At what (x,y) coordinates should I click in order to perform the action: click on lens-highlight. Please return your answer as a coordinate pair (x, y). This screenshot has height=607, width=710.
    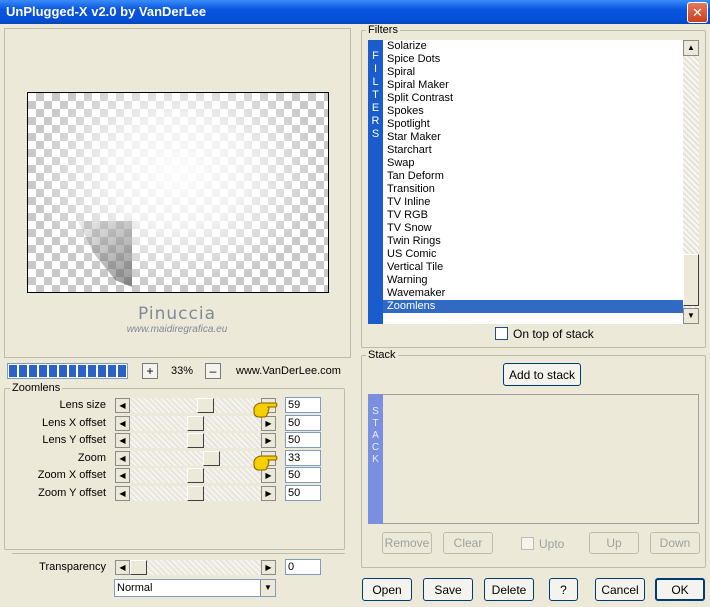
    Looking at the image, I should click on (178, 192).